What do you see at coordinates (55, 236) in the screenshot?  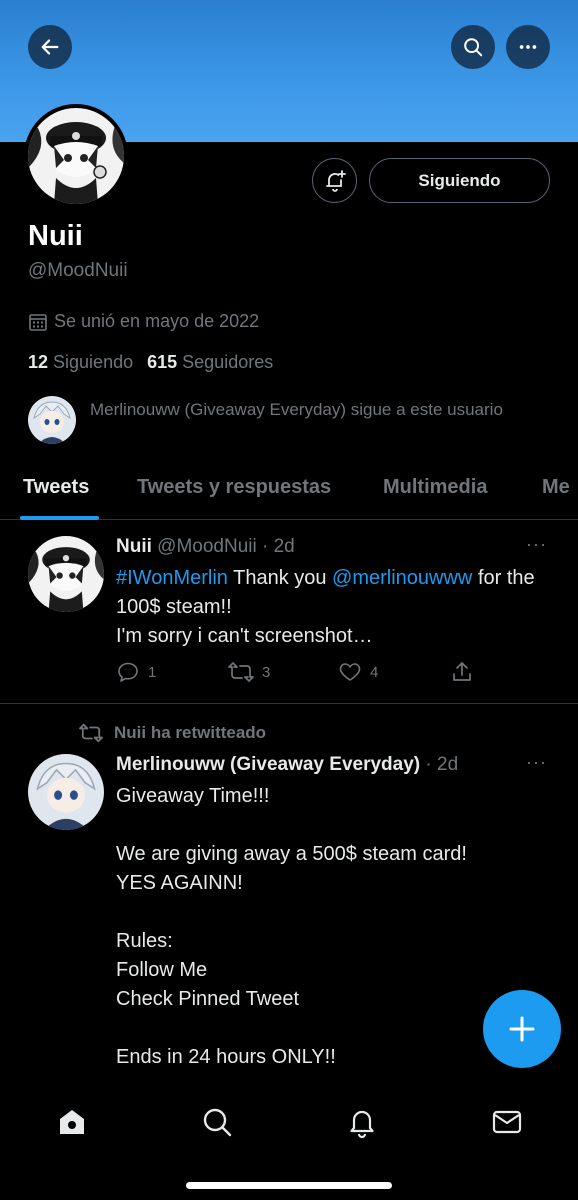 I see `profile-name: Nuii` at bounding box center [55, 236].